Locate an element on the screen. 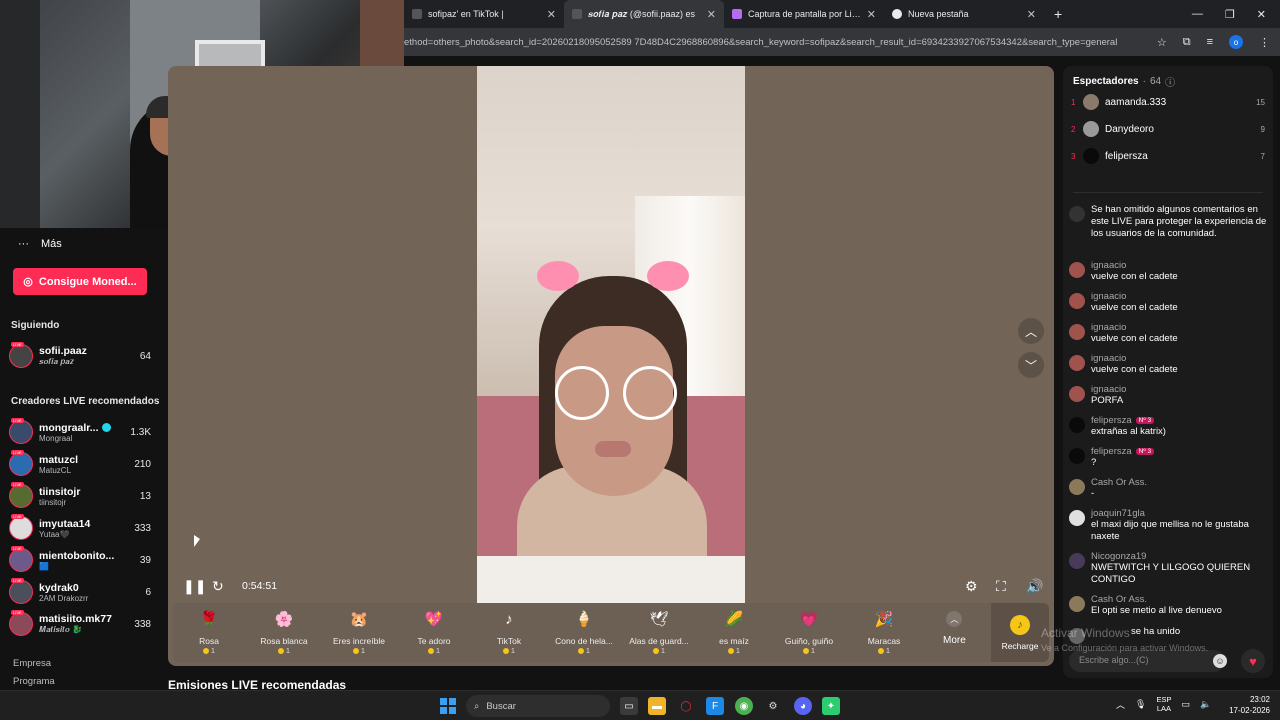  network-icon: ▭ is located at coordinates (1185, 704).